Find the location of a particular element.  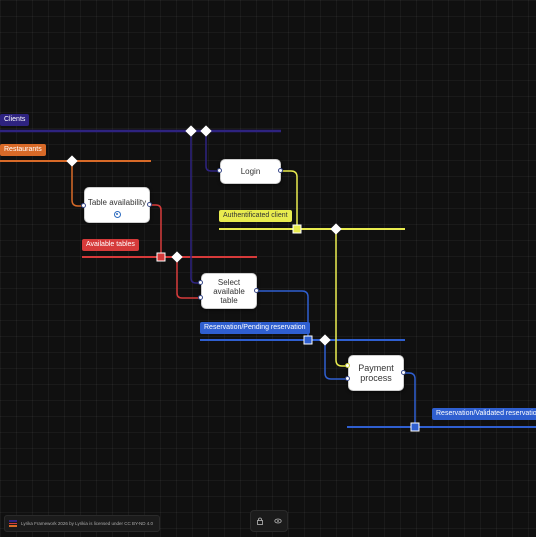

handle-payment-out is located at coordinates (403, 372).